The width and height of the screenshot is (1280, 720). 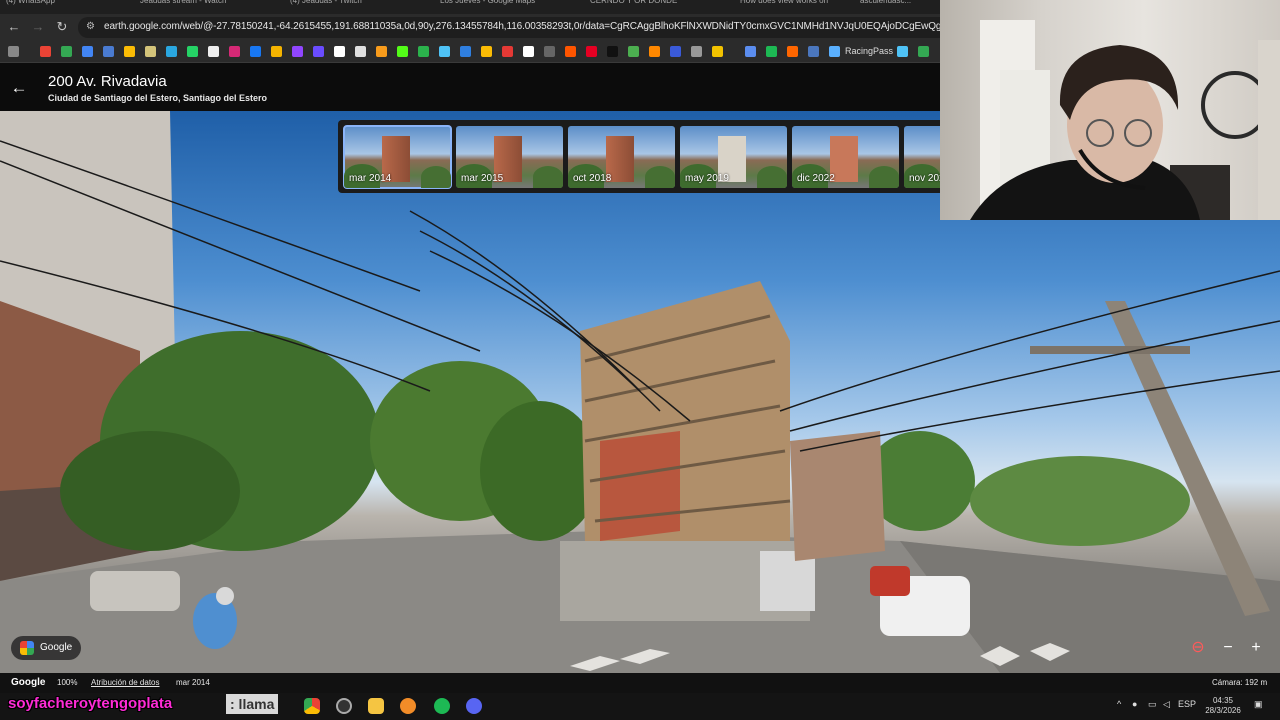 What do you see at coordinates (707, 178) in the screenshot?
I see `timeline-thumb-label: may 2019` at bounding box center [707, 178].